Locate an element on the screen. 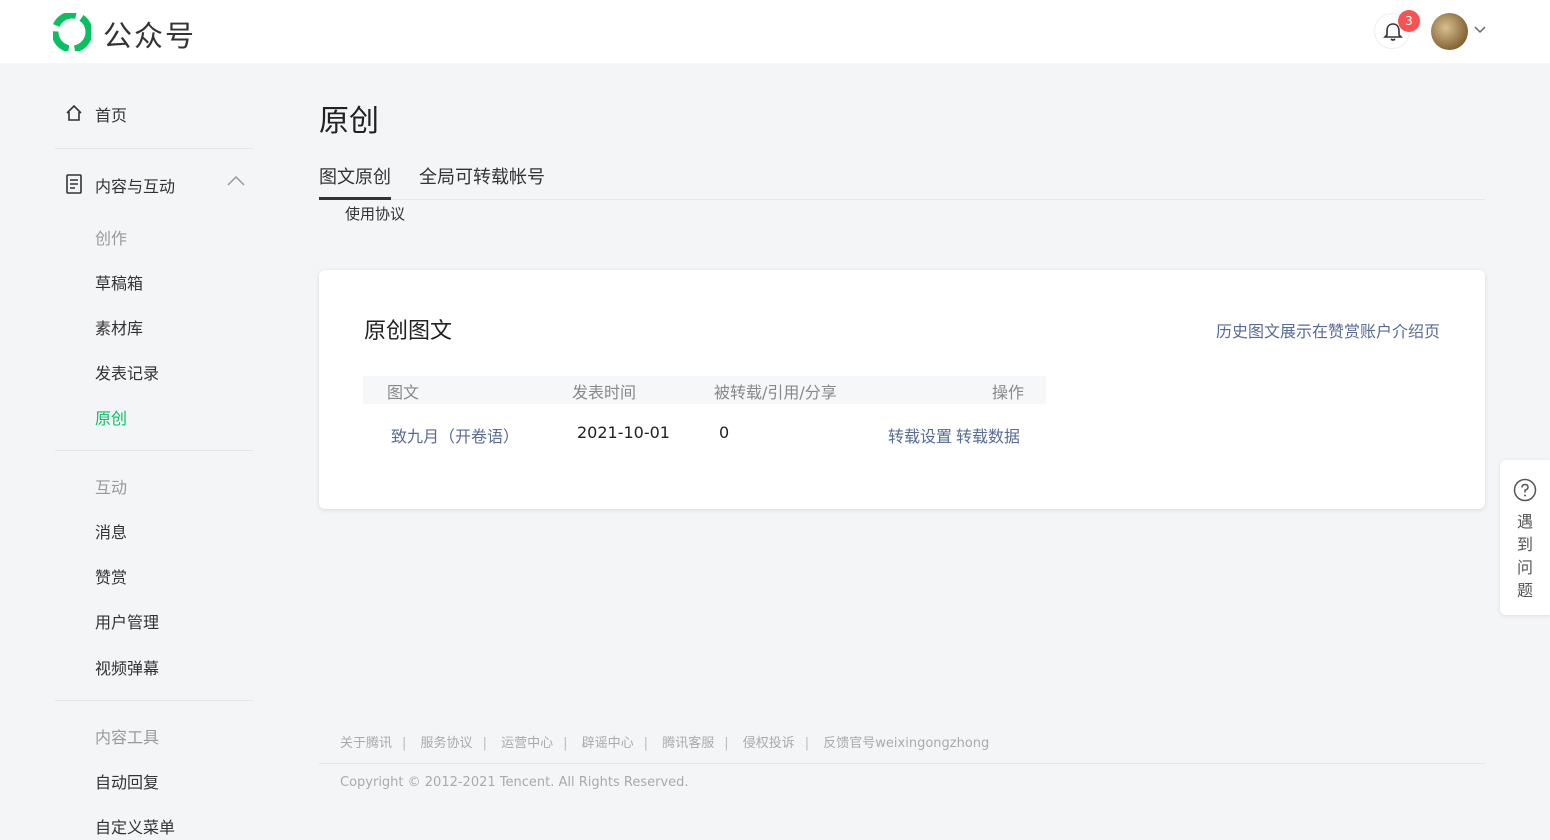  card-title: 原创图文 is located at coordinates (408, 331).